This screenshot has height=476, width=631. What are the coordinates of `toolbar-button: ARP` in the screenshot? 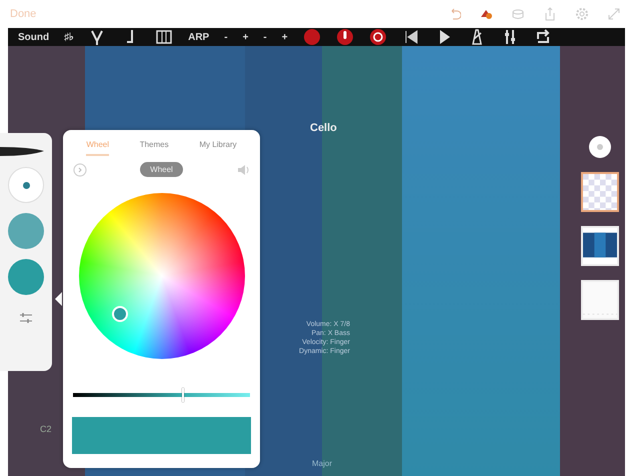 It's located at (199, 37).